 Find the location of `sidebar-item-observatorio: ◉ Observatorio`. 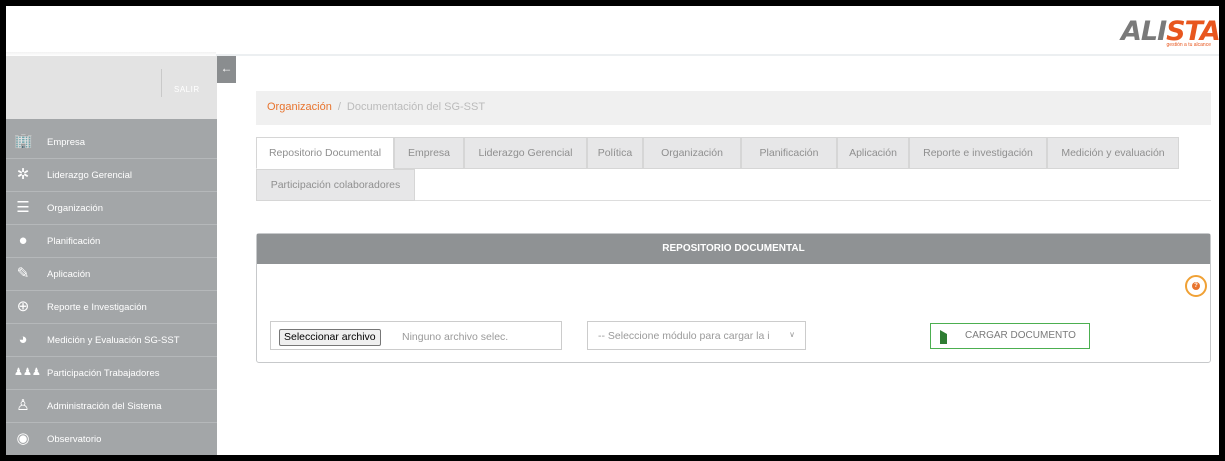

sidebar-item-observatorio: ◉ Observatorio is located at coordinates (111, 439).